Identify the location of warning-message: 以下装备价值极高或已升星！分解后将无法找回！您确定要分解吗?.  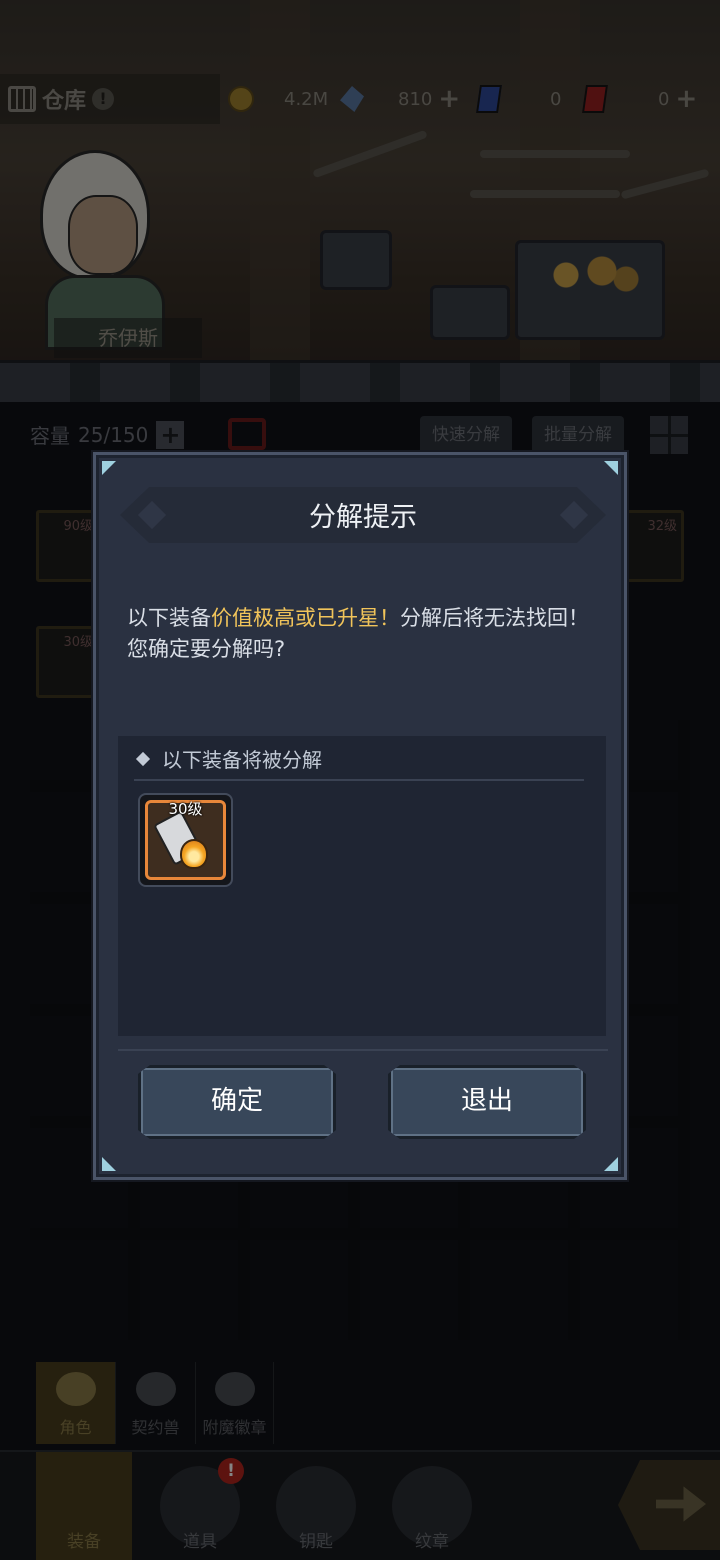
(362, 634).